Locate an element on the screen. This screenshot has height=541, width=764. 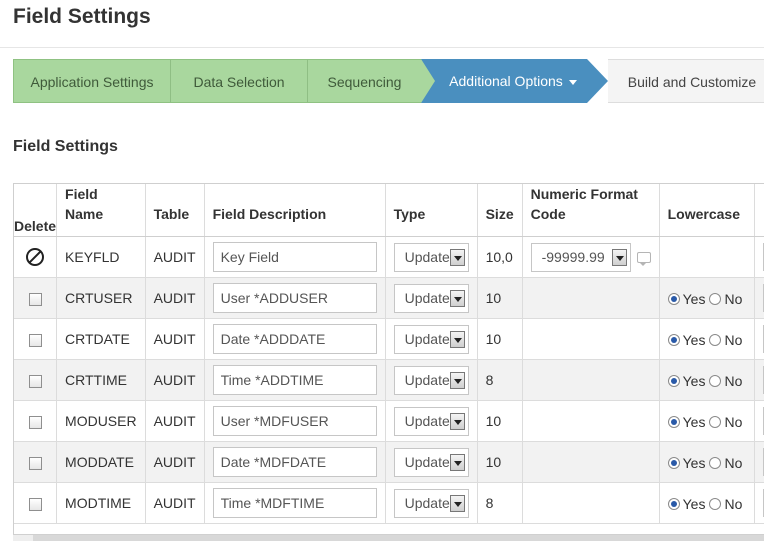
field-name: CRTUSER is located at coordinates (101, 298).